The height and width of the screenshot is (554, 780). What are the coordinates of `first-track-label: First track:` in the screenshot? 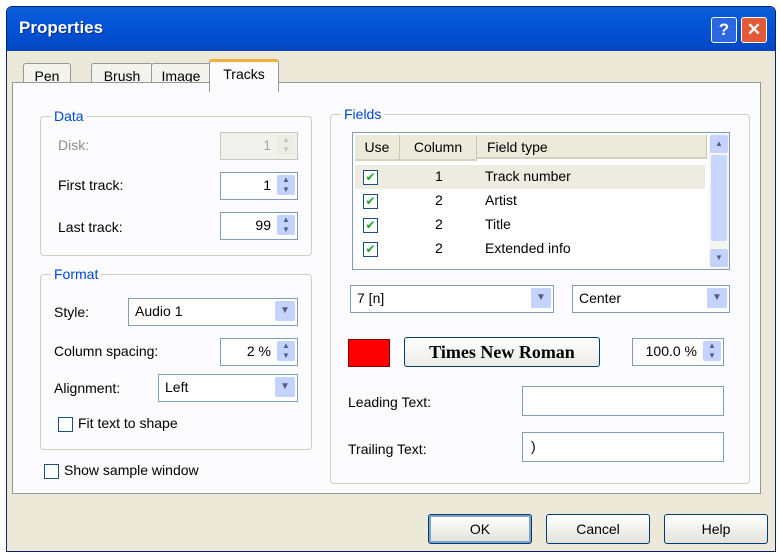 It's located at (91, 185).